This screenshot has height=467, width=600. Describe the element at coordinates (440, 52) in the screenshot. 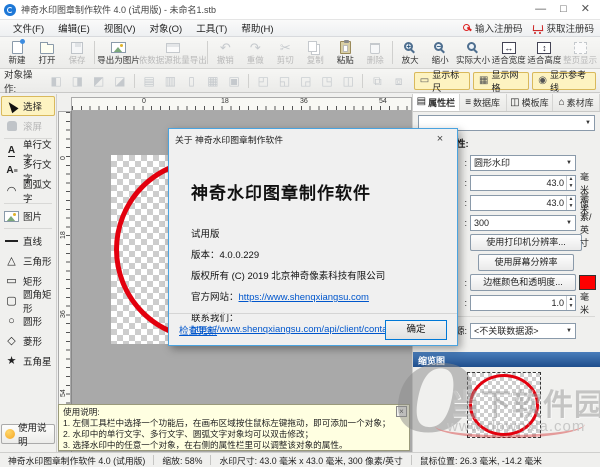

I see `zoom-out-button: − 缩小` at that location.